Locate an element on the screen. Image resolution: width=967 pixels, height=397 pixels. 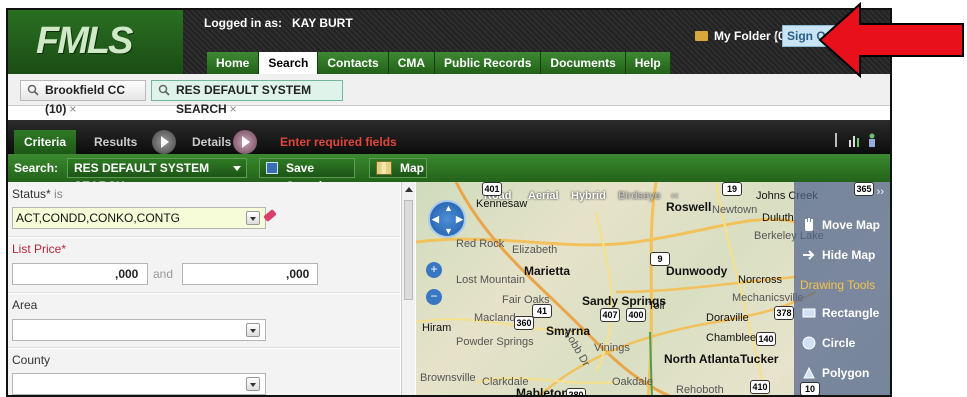
and-label: and is located at coordinates (163, 274).